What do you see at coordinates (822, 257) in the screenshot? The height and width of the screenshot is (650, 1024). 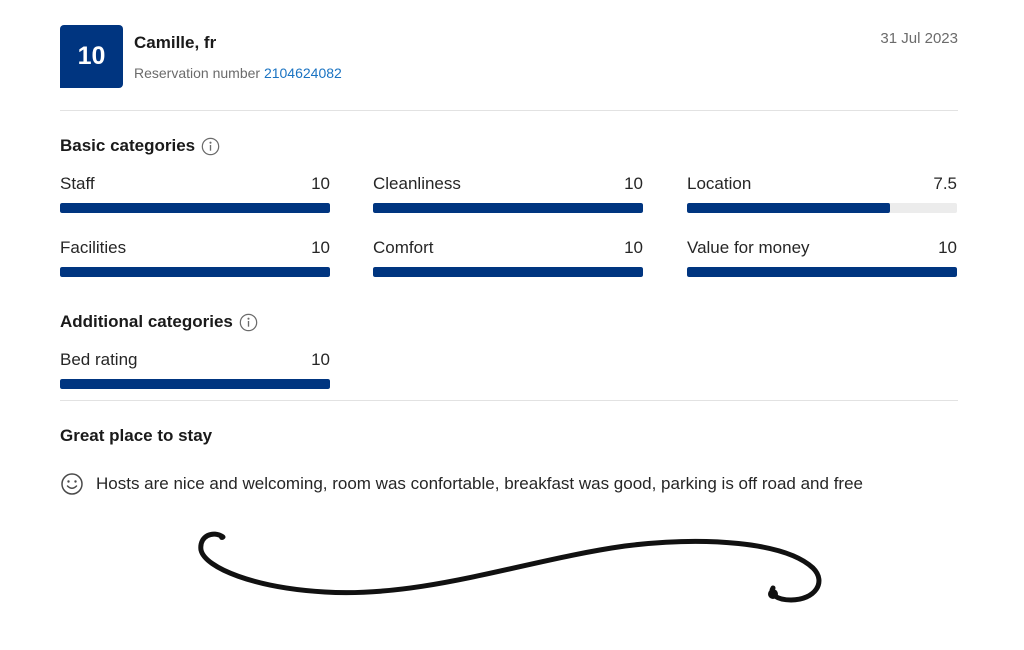 I see `rating-value-for-money: Value for money 10` at bounding box center [822, 257].